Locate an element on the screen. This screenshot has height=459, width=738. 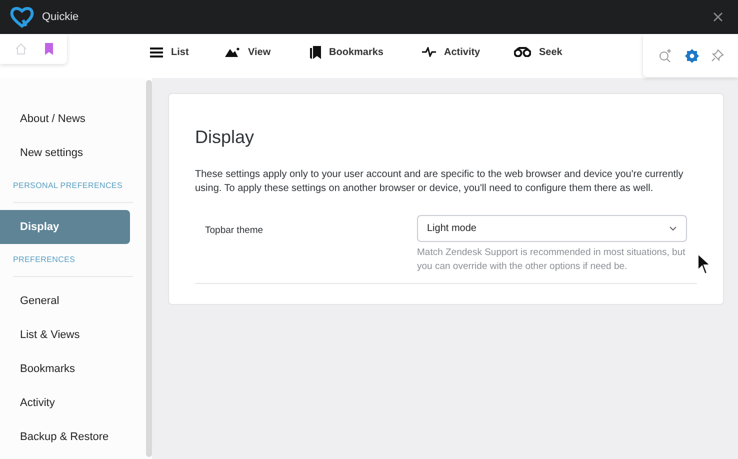
pulse-icon is located at coordinates (429, 52).